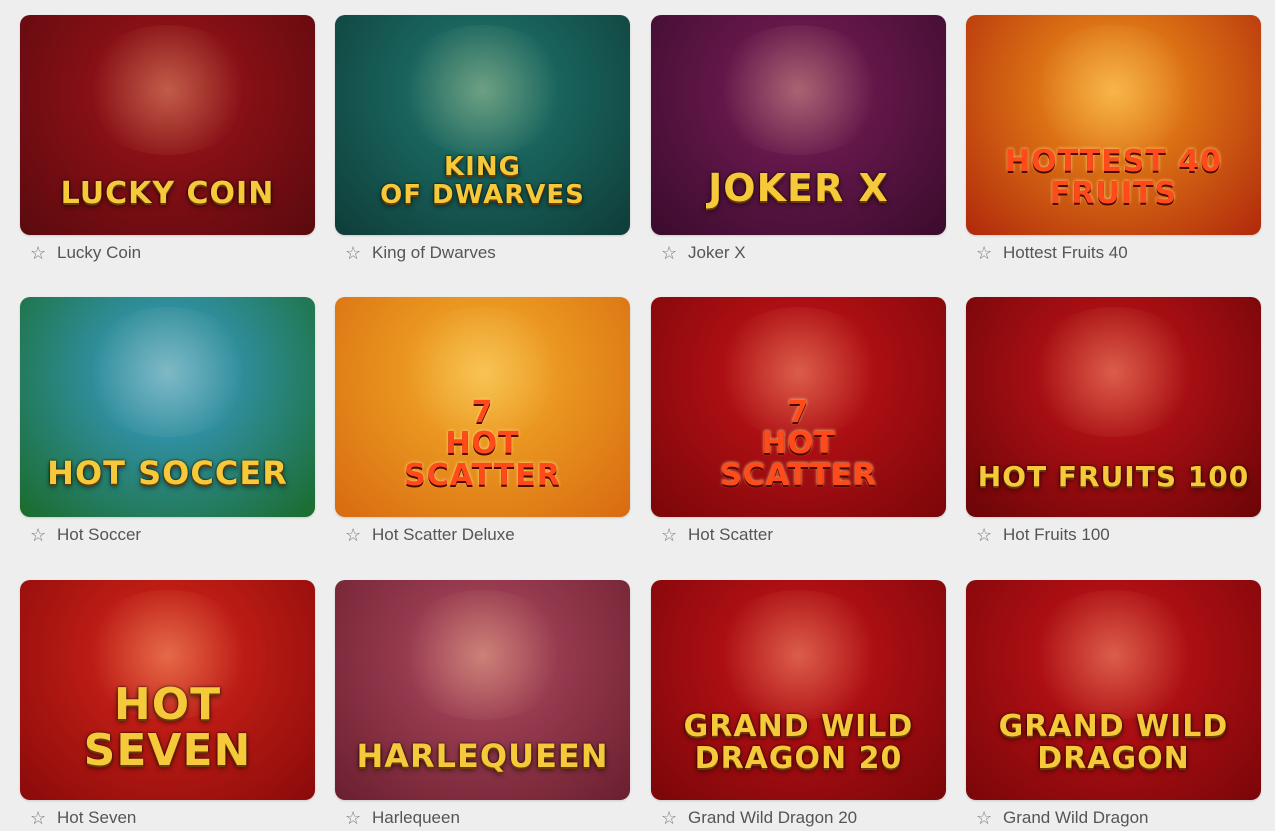 This screenshot has width=1275, height=831. What do you see at coordinates (1076, 818) in the screenshot?
I see `game-title: Grand Wild Dragon` at bounding box center [1076, 818].